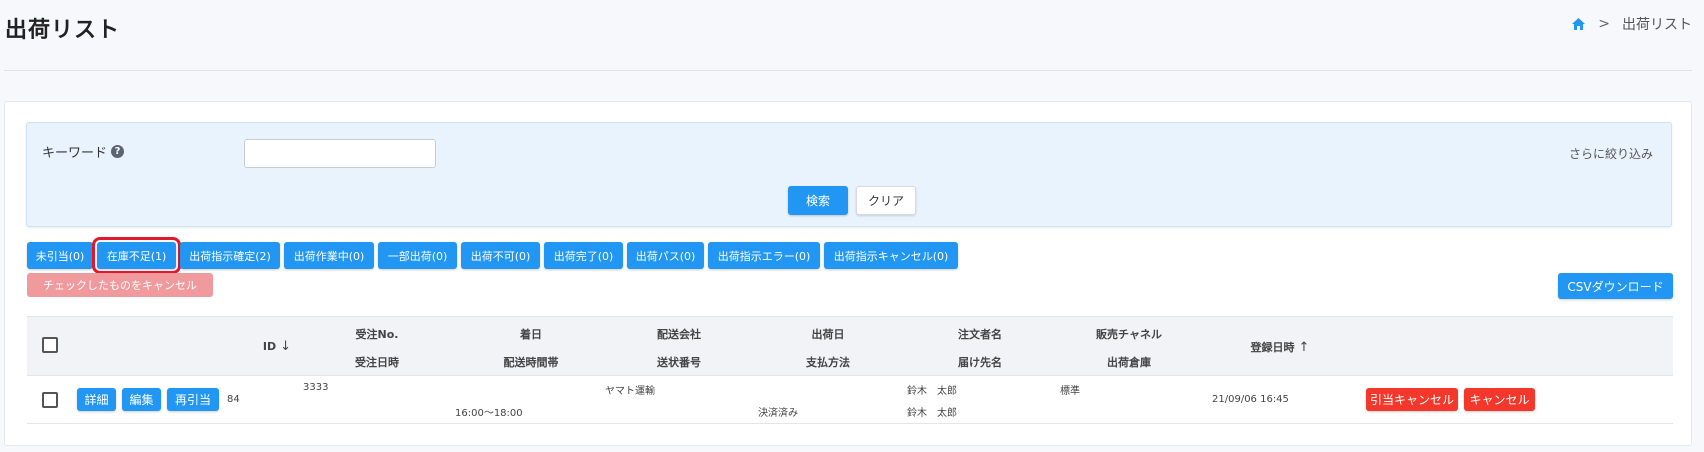 The width and height of the screenshot is (1704, 452). What do you see at coordinates (886, 200) in the screenshot?
I see `clear-button: クリア` at bounding box center [886, 200].